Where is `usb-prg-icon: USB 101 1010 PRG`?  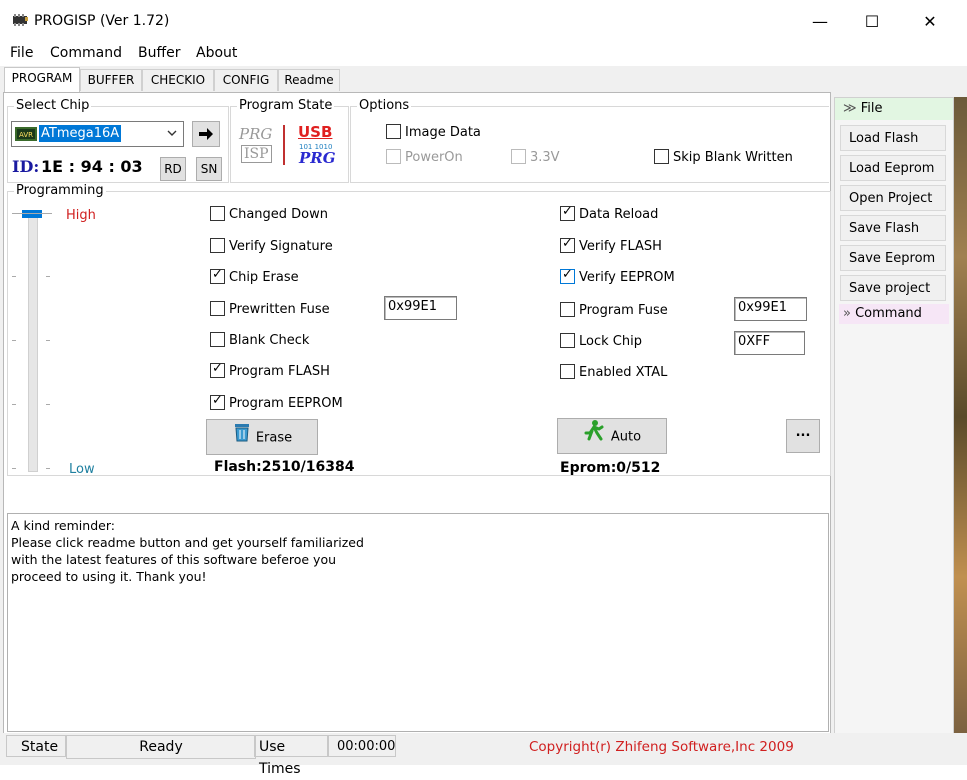 usb-prg-icon: USB 101 1010 PRG is located at coordinates (317, 145).